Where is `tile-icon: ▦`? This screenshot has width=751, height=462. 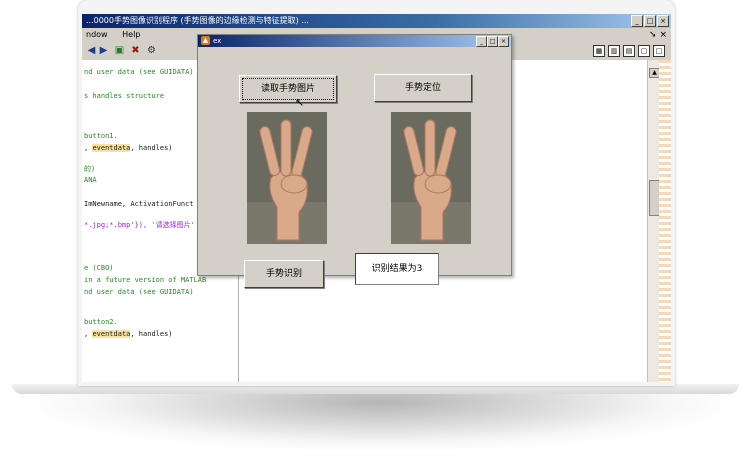 tile-icon: ▦ is located at coordinates (599, 51).